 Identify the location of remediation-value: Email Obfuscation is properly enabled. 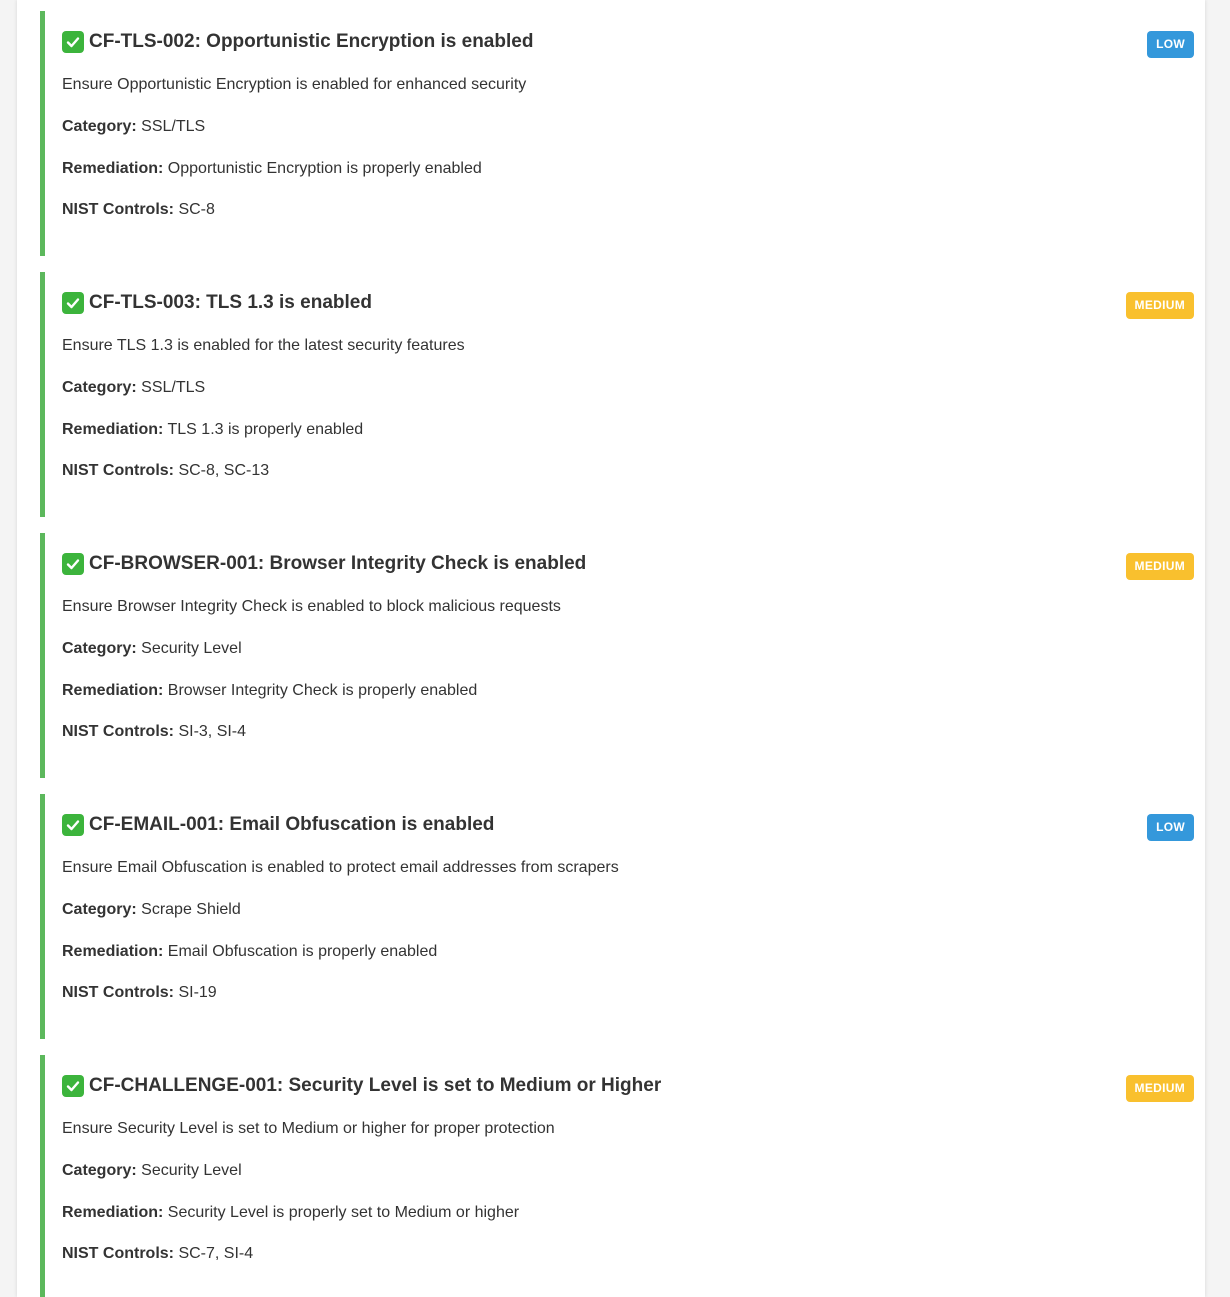
(302, 951).